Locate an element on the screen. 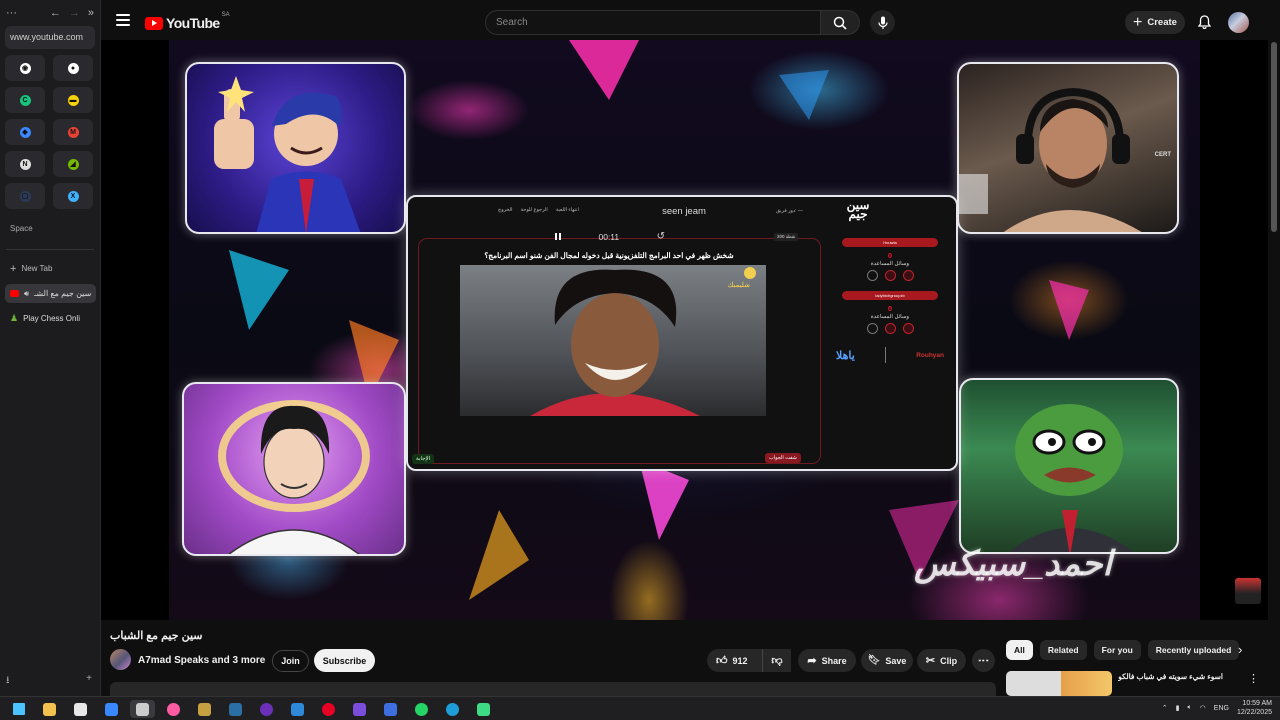 This screenshot has height=720, width=1280. favorite-icon: ◢ is located at coordinates (73, 164).